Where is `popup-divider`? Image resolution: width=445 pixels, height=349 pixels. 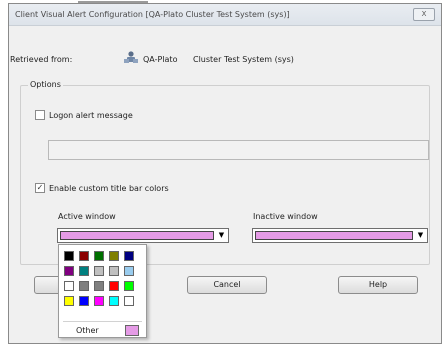
popup-divider is located at coordinates (102, 321).